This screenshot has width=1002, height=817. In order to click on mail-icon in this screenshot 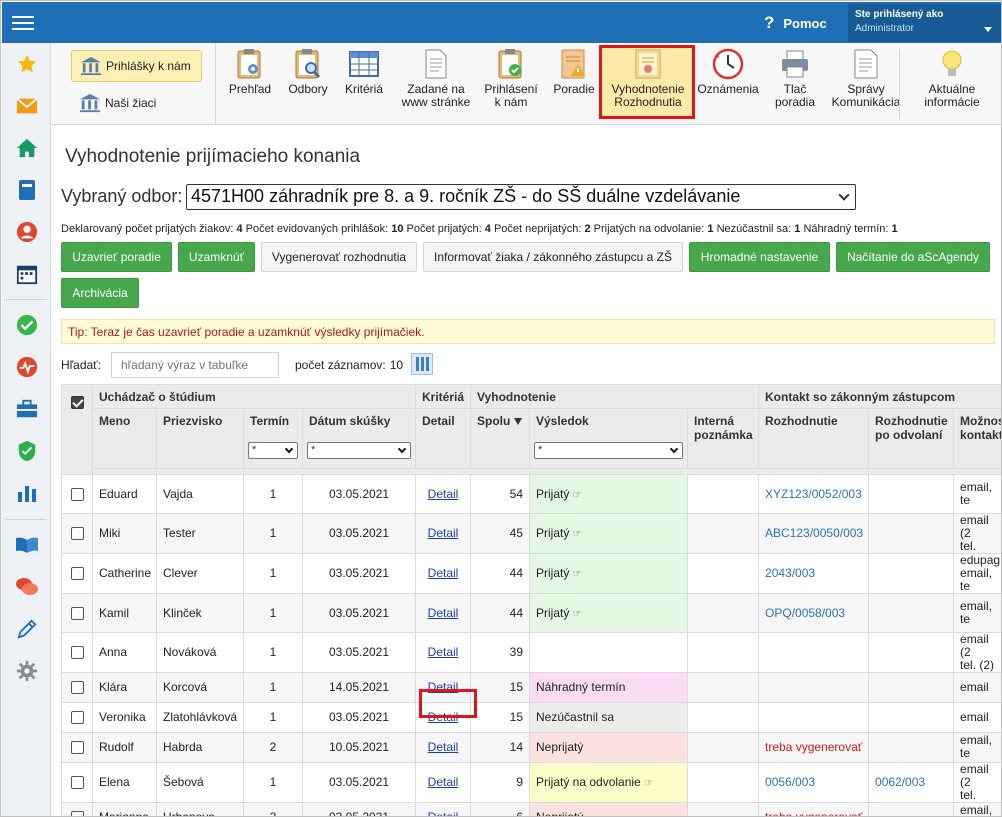, I will do `click(27, 106)`.